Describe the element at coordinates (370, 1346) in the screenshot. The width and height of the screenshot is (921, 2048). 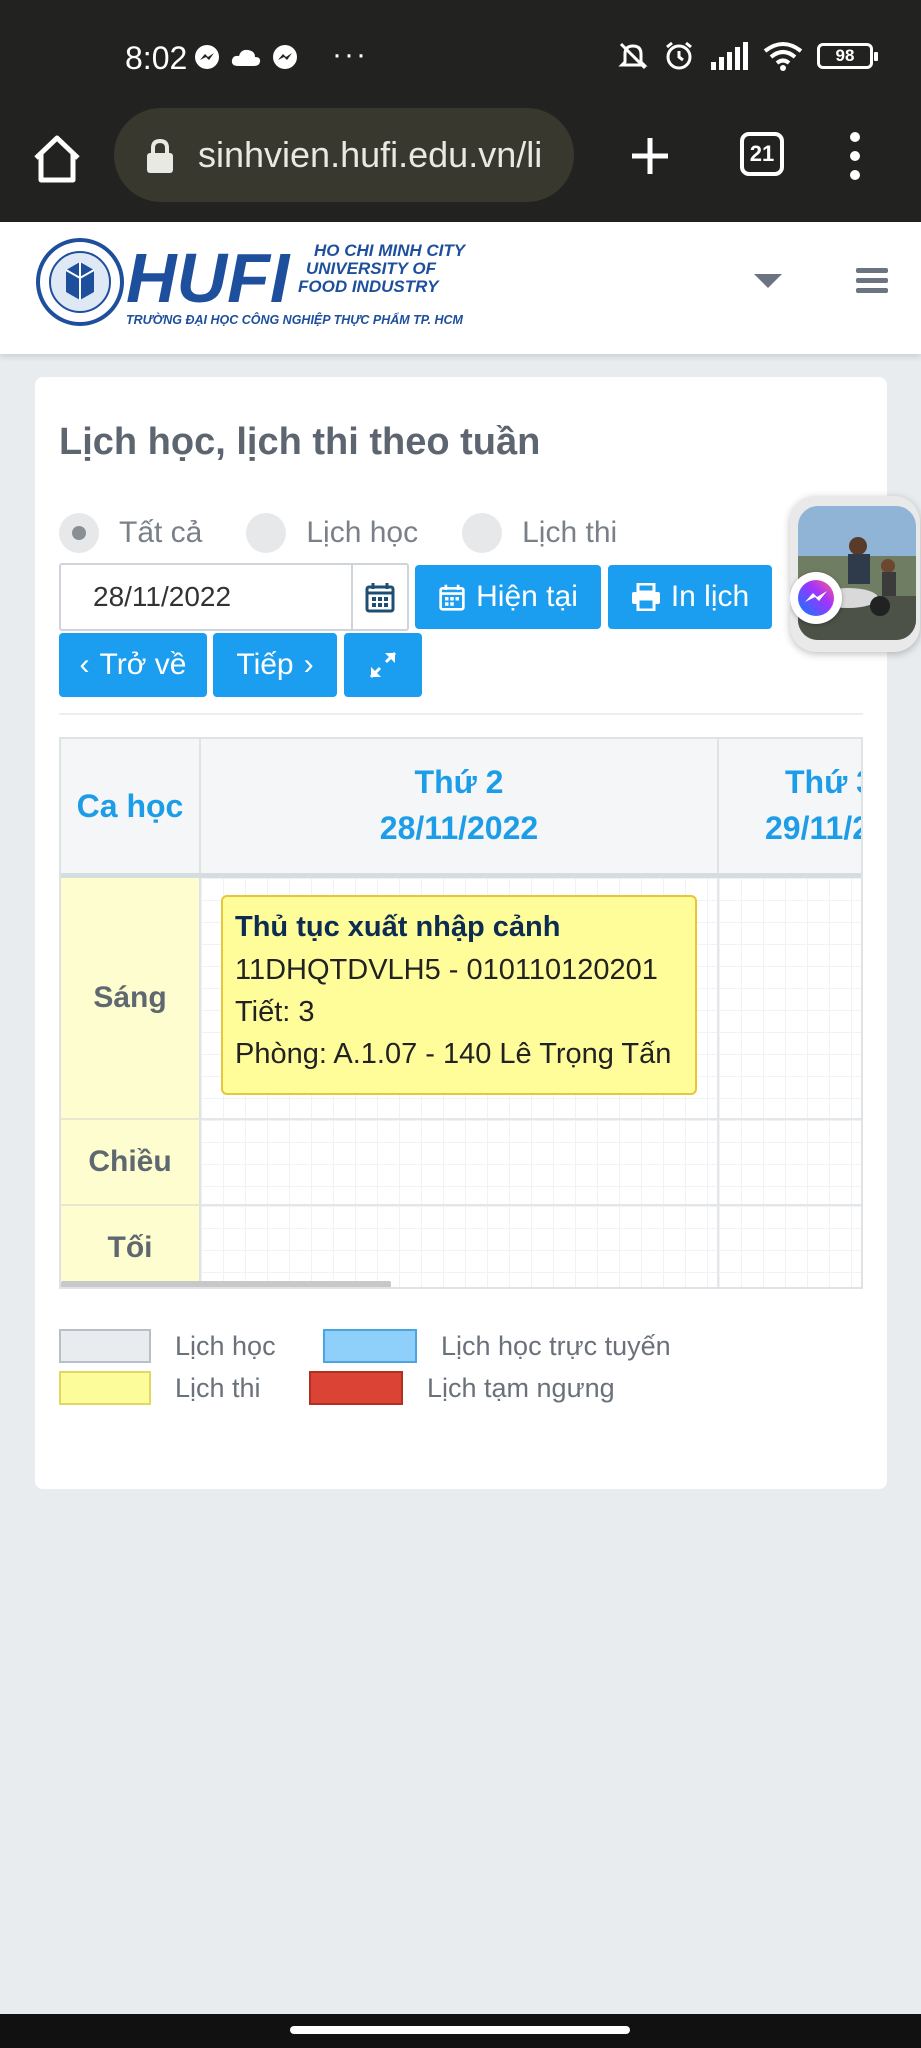
I see `legend-swatch-online` at that location.